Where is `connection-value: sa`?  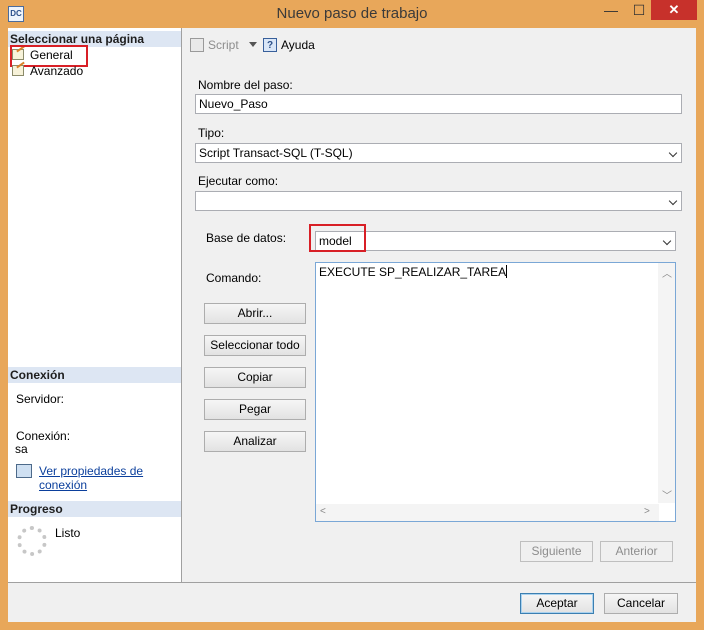 connection-value: sa is located at coordinates (21, 449).